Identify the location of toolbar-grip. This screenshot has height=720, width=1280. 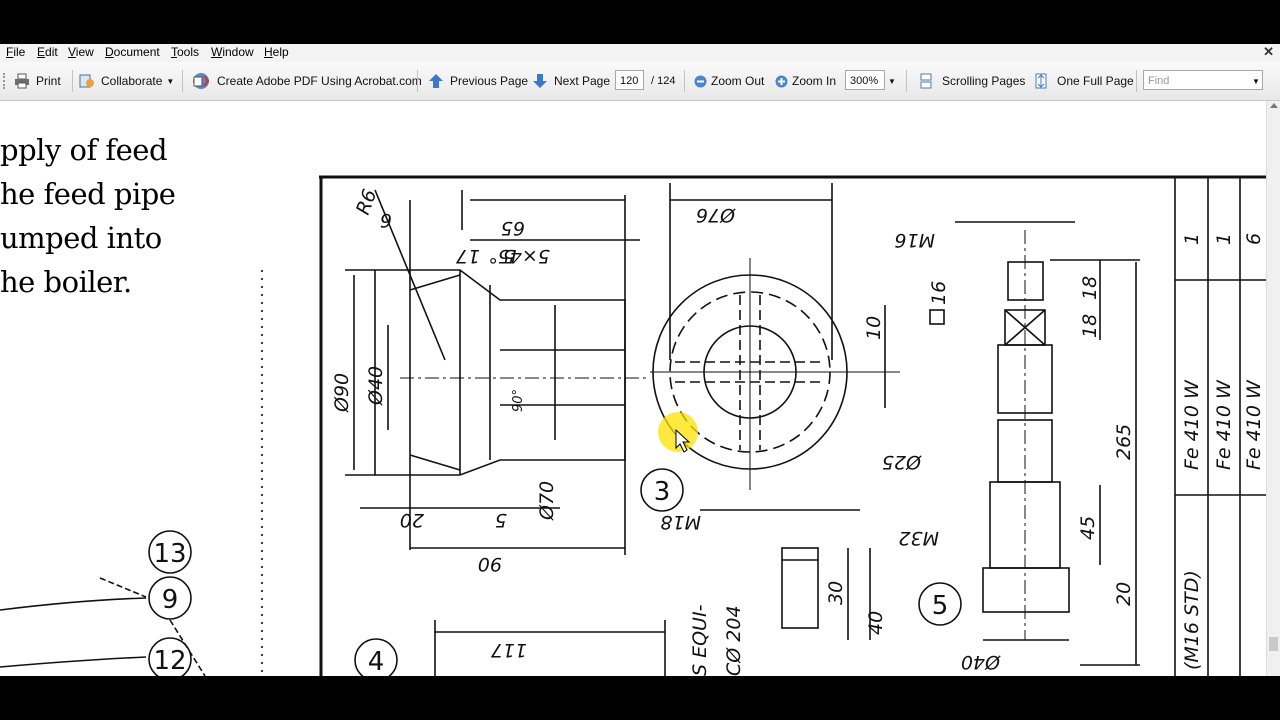
(5, 81).